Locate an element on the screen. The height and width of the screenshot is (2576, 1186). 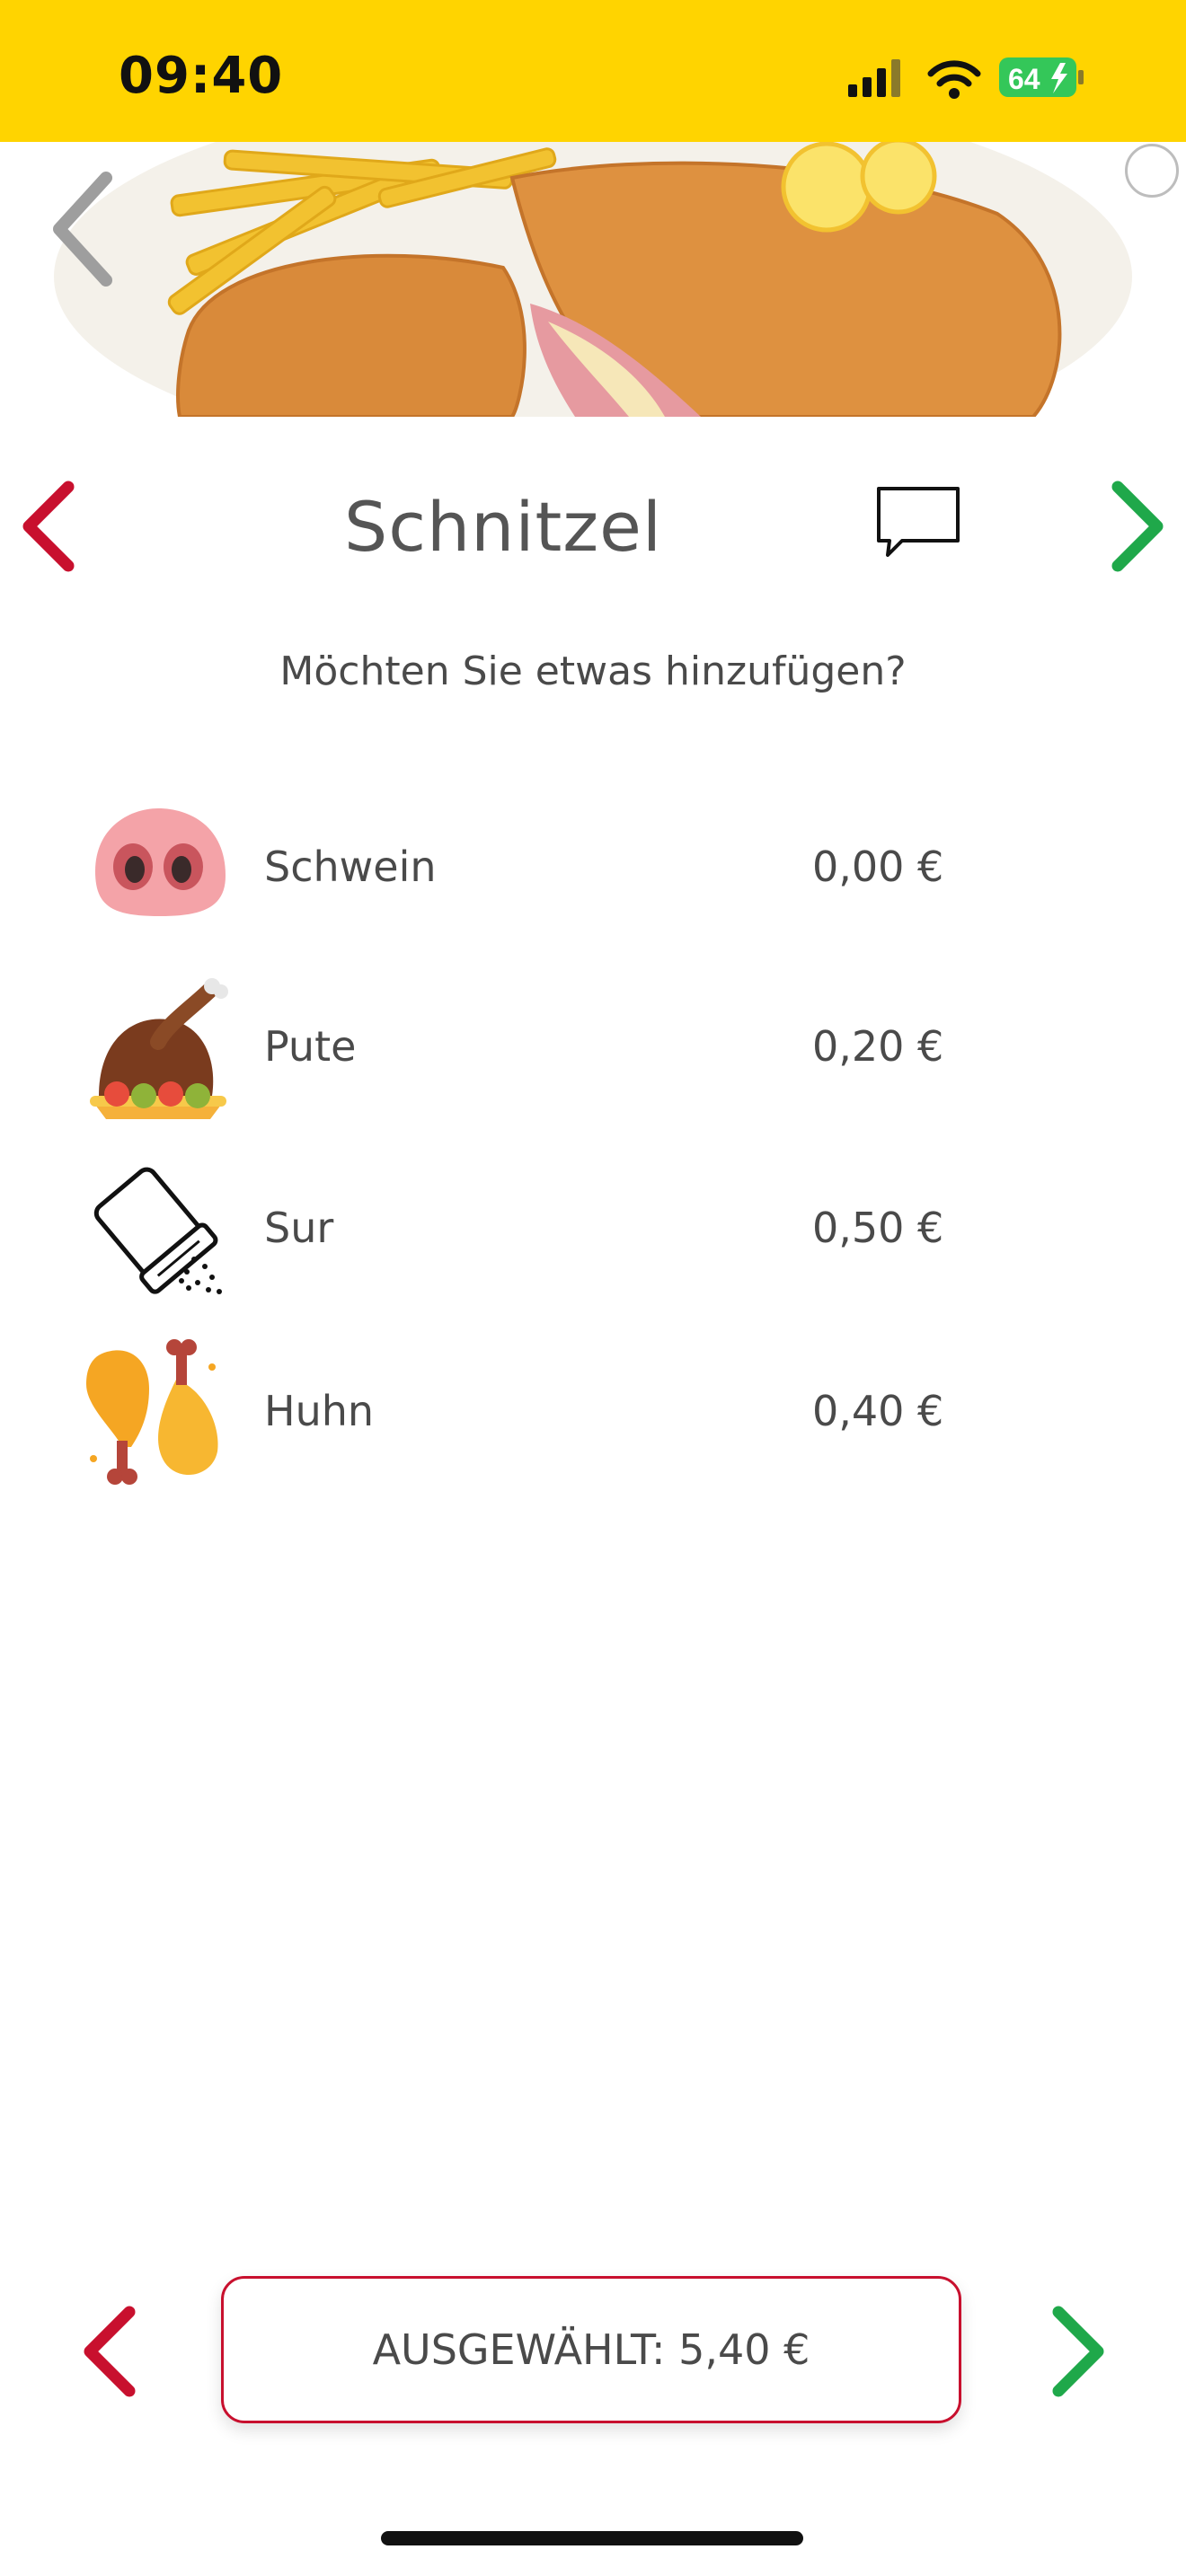
option-name: Schwein is located at coordinates (350, 866).